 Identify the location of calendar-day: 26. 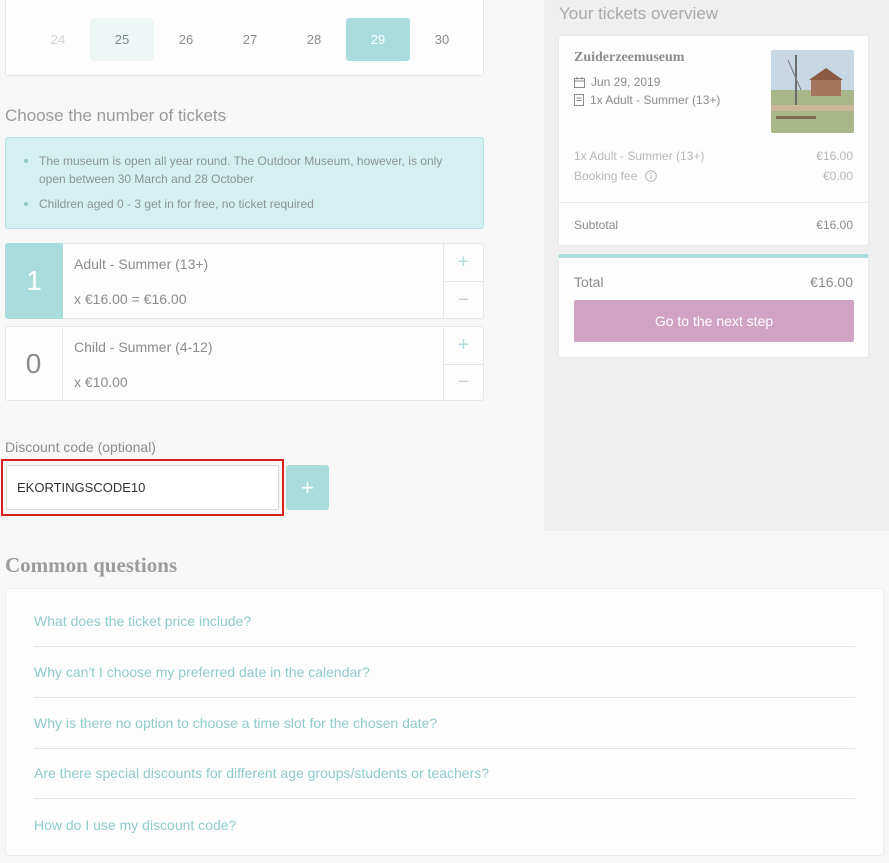
(186, 39).